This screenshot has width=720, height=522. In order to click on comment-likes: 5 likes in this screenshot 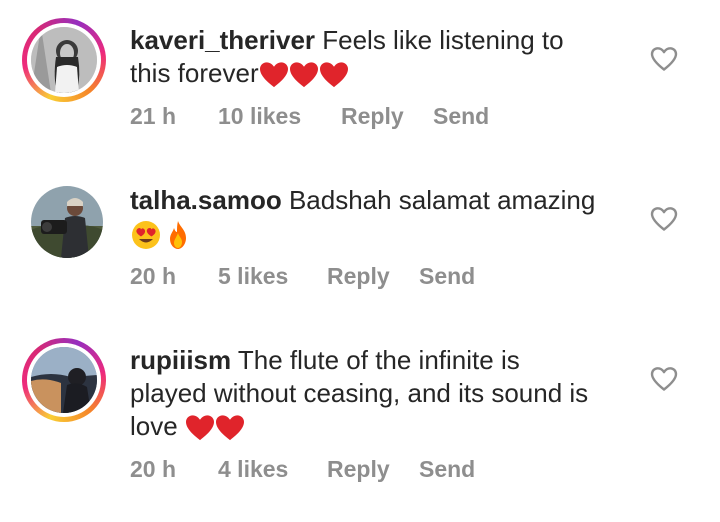, I will do `click(253, 276)`.